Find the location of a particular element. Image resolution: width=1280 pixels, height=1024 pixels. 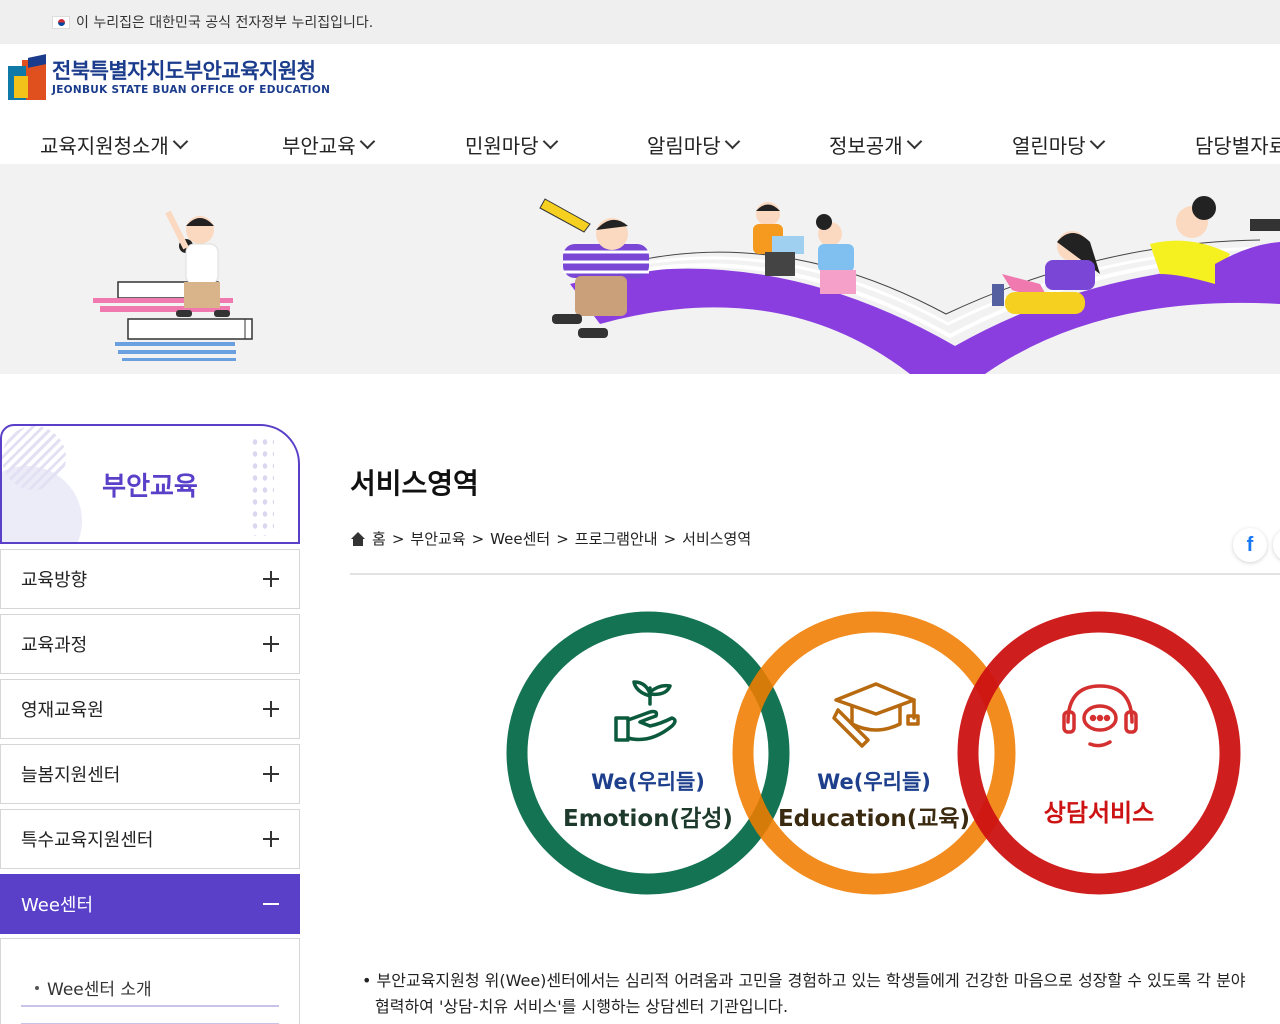

gnb-item-buan-education: 부안교육 is located at coordinates (328, 144).